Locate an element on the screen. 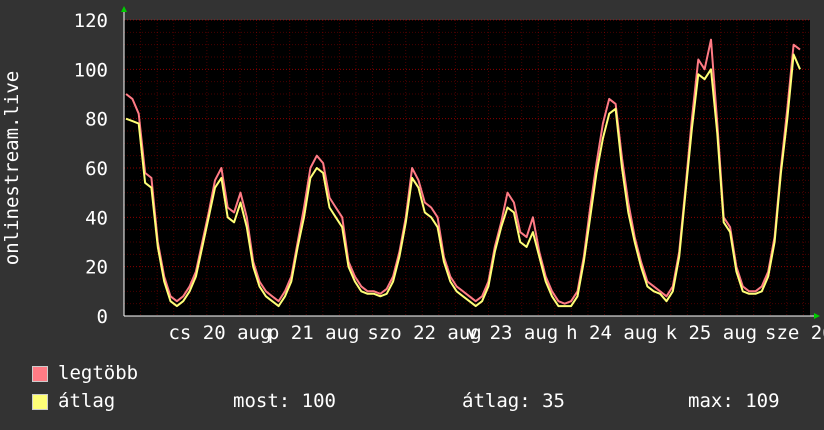 This screenshot has height=430, width=824. x-tick-label: h 24 aug is located at coordinates (612, 333).